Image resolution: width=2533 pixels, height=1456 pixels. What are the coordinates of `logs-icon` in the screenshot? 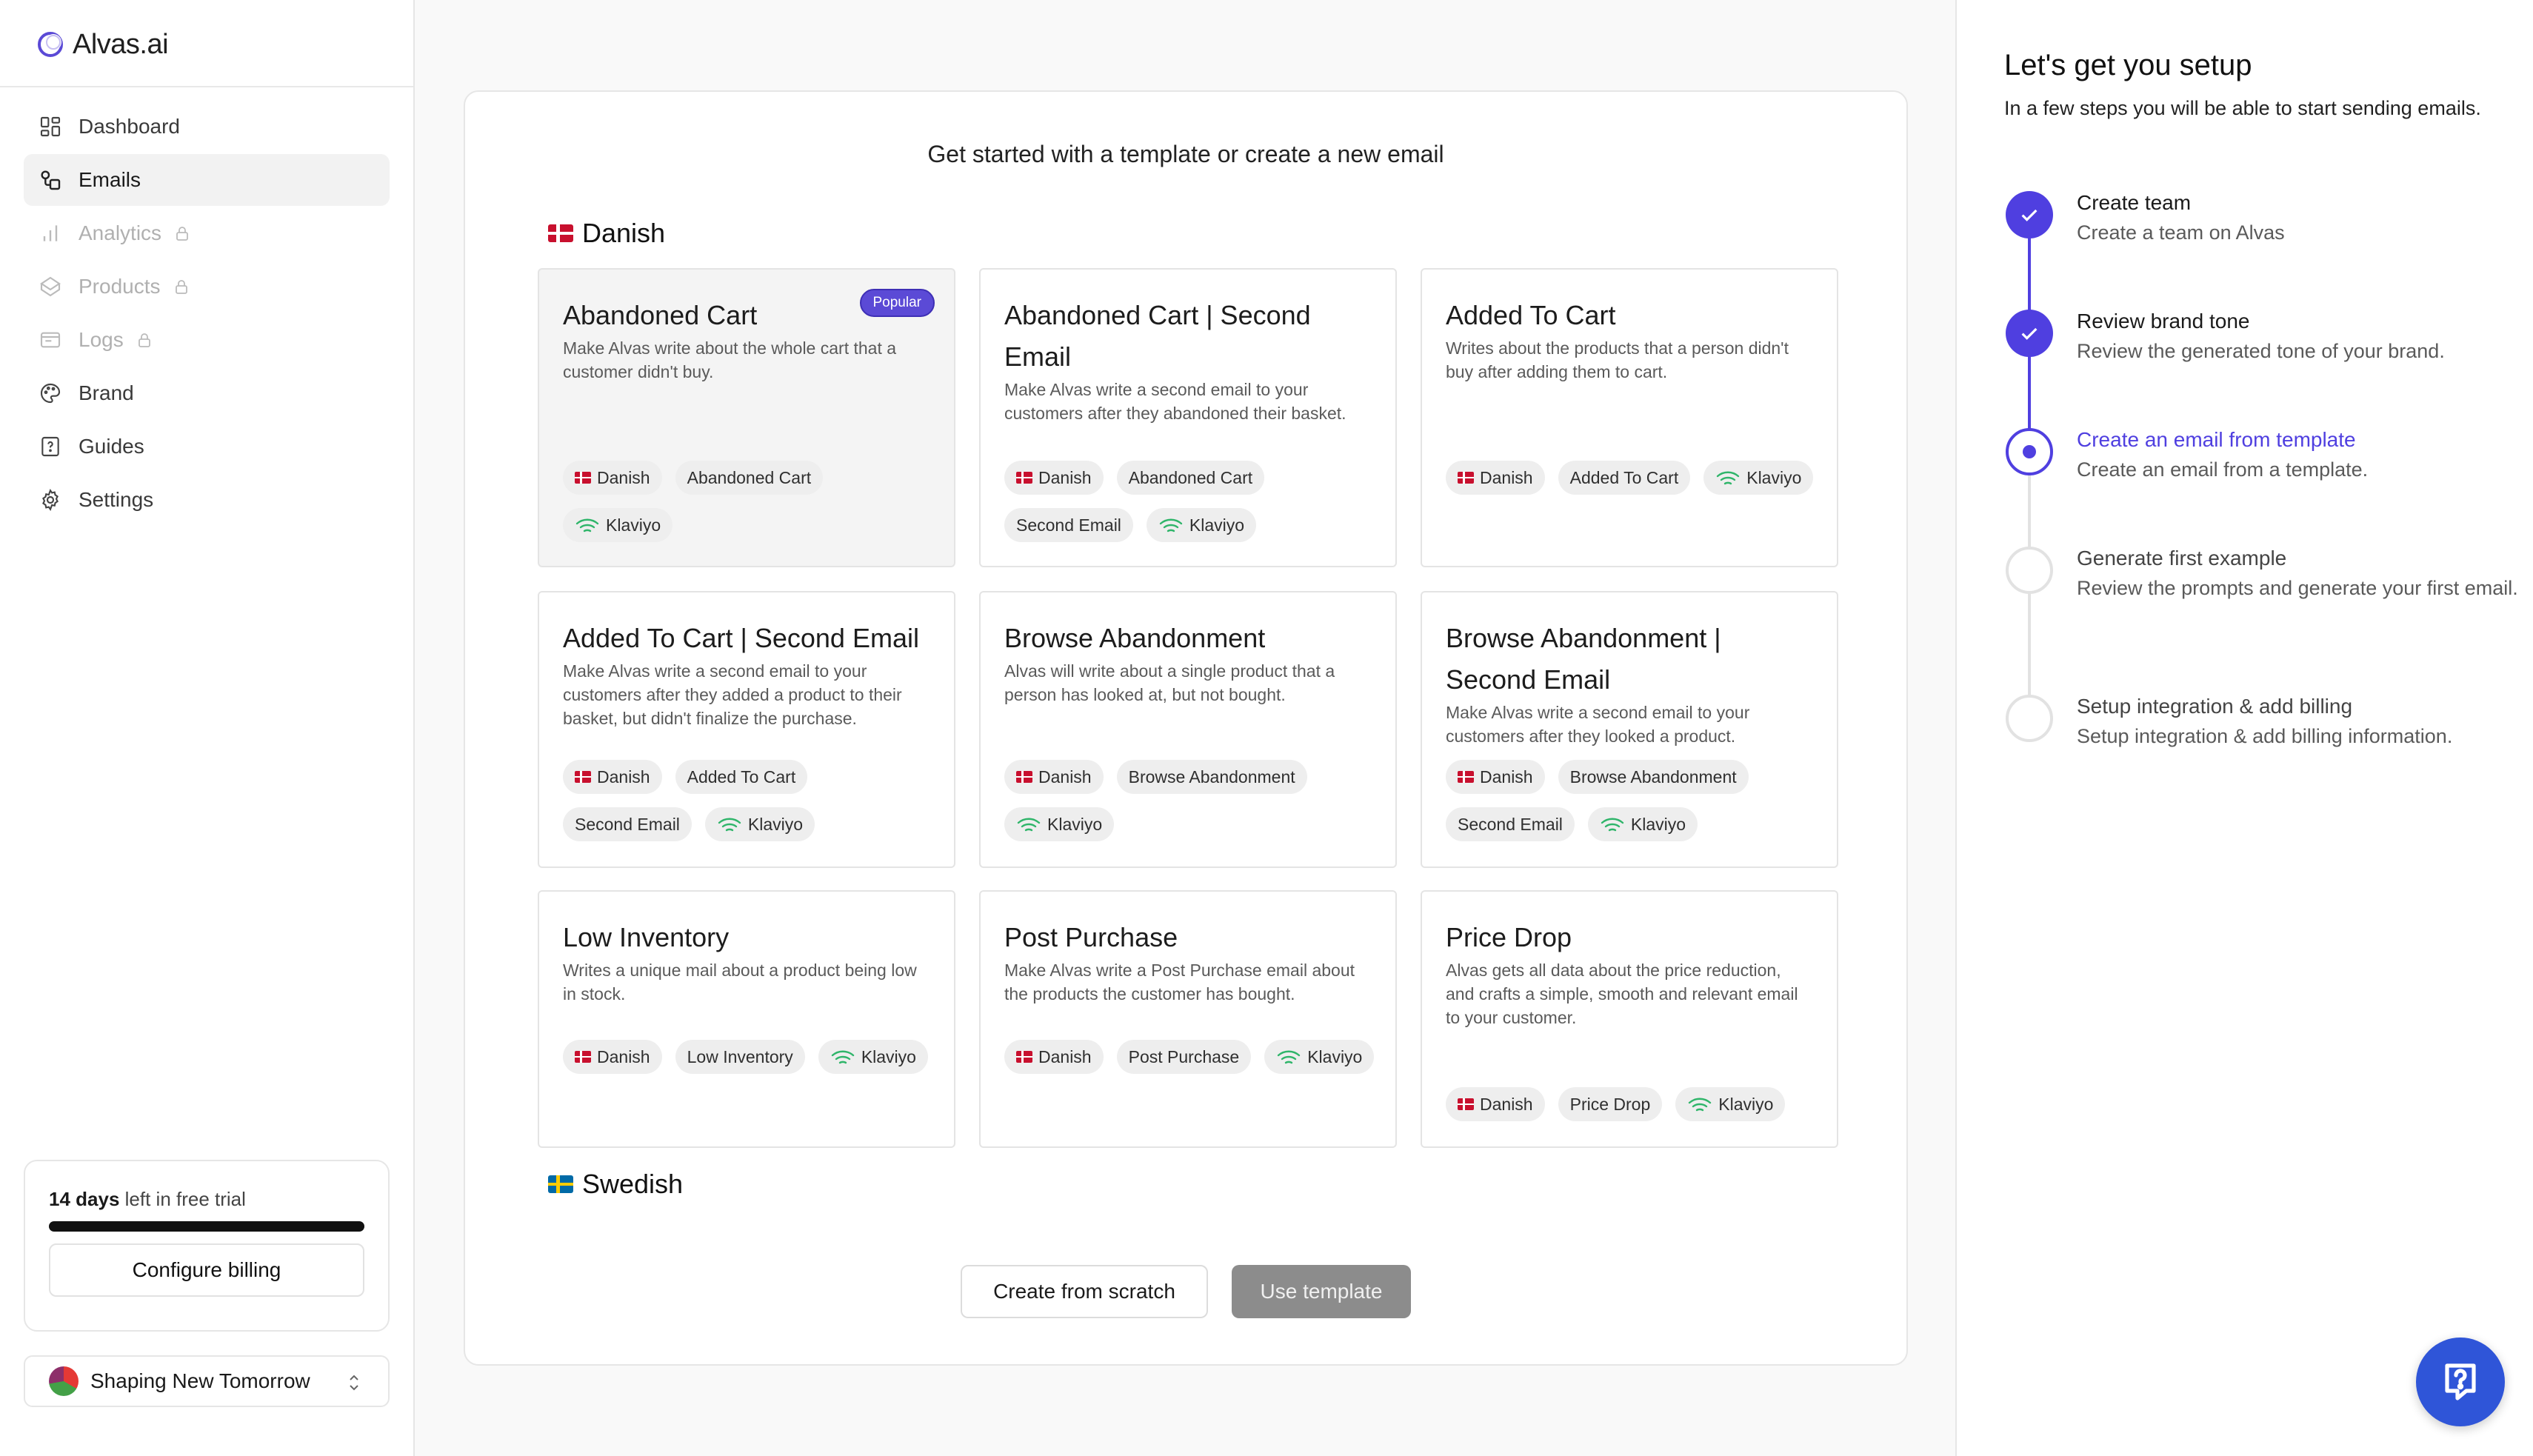 It's located at (50, 340).